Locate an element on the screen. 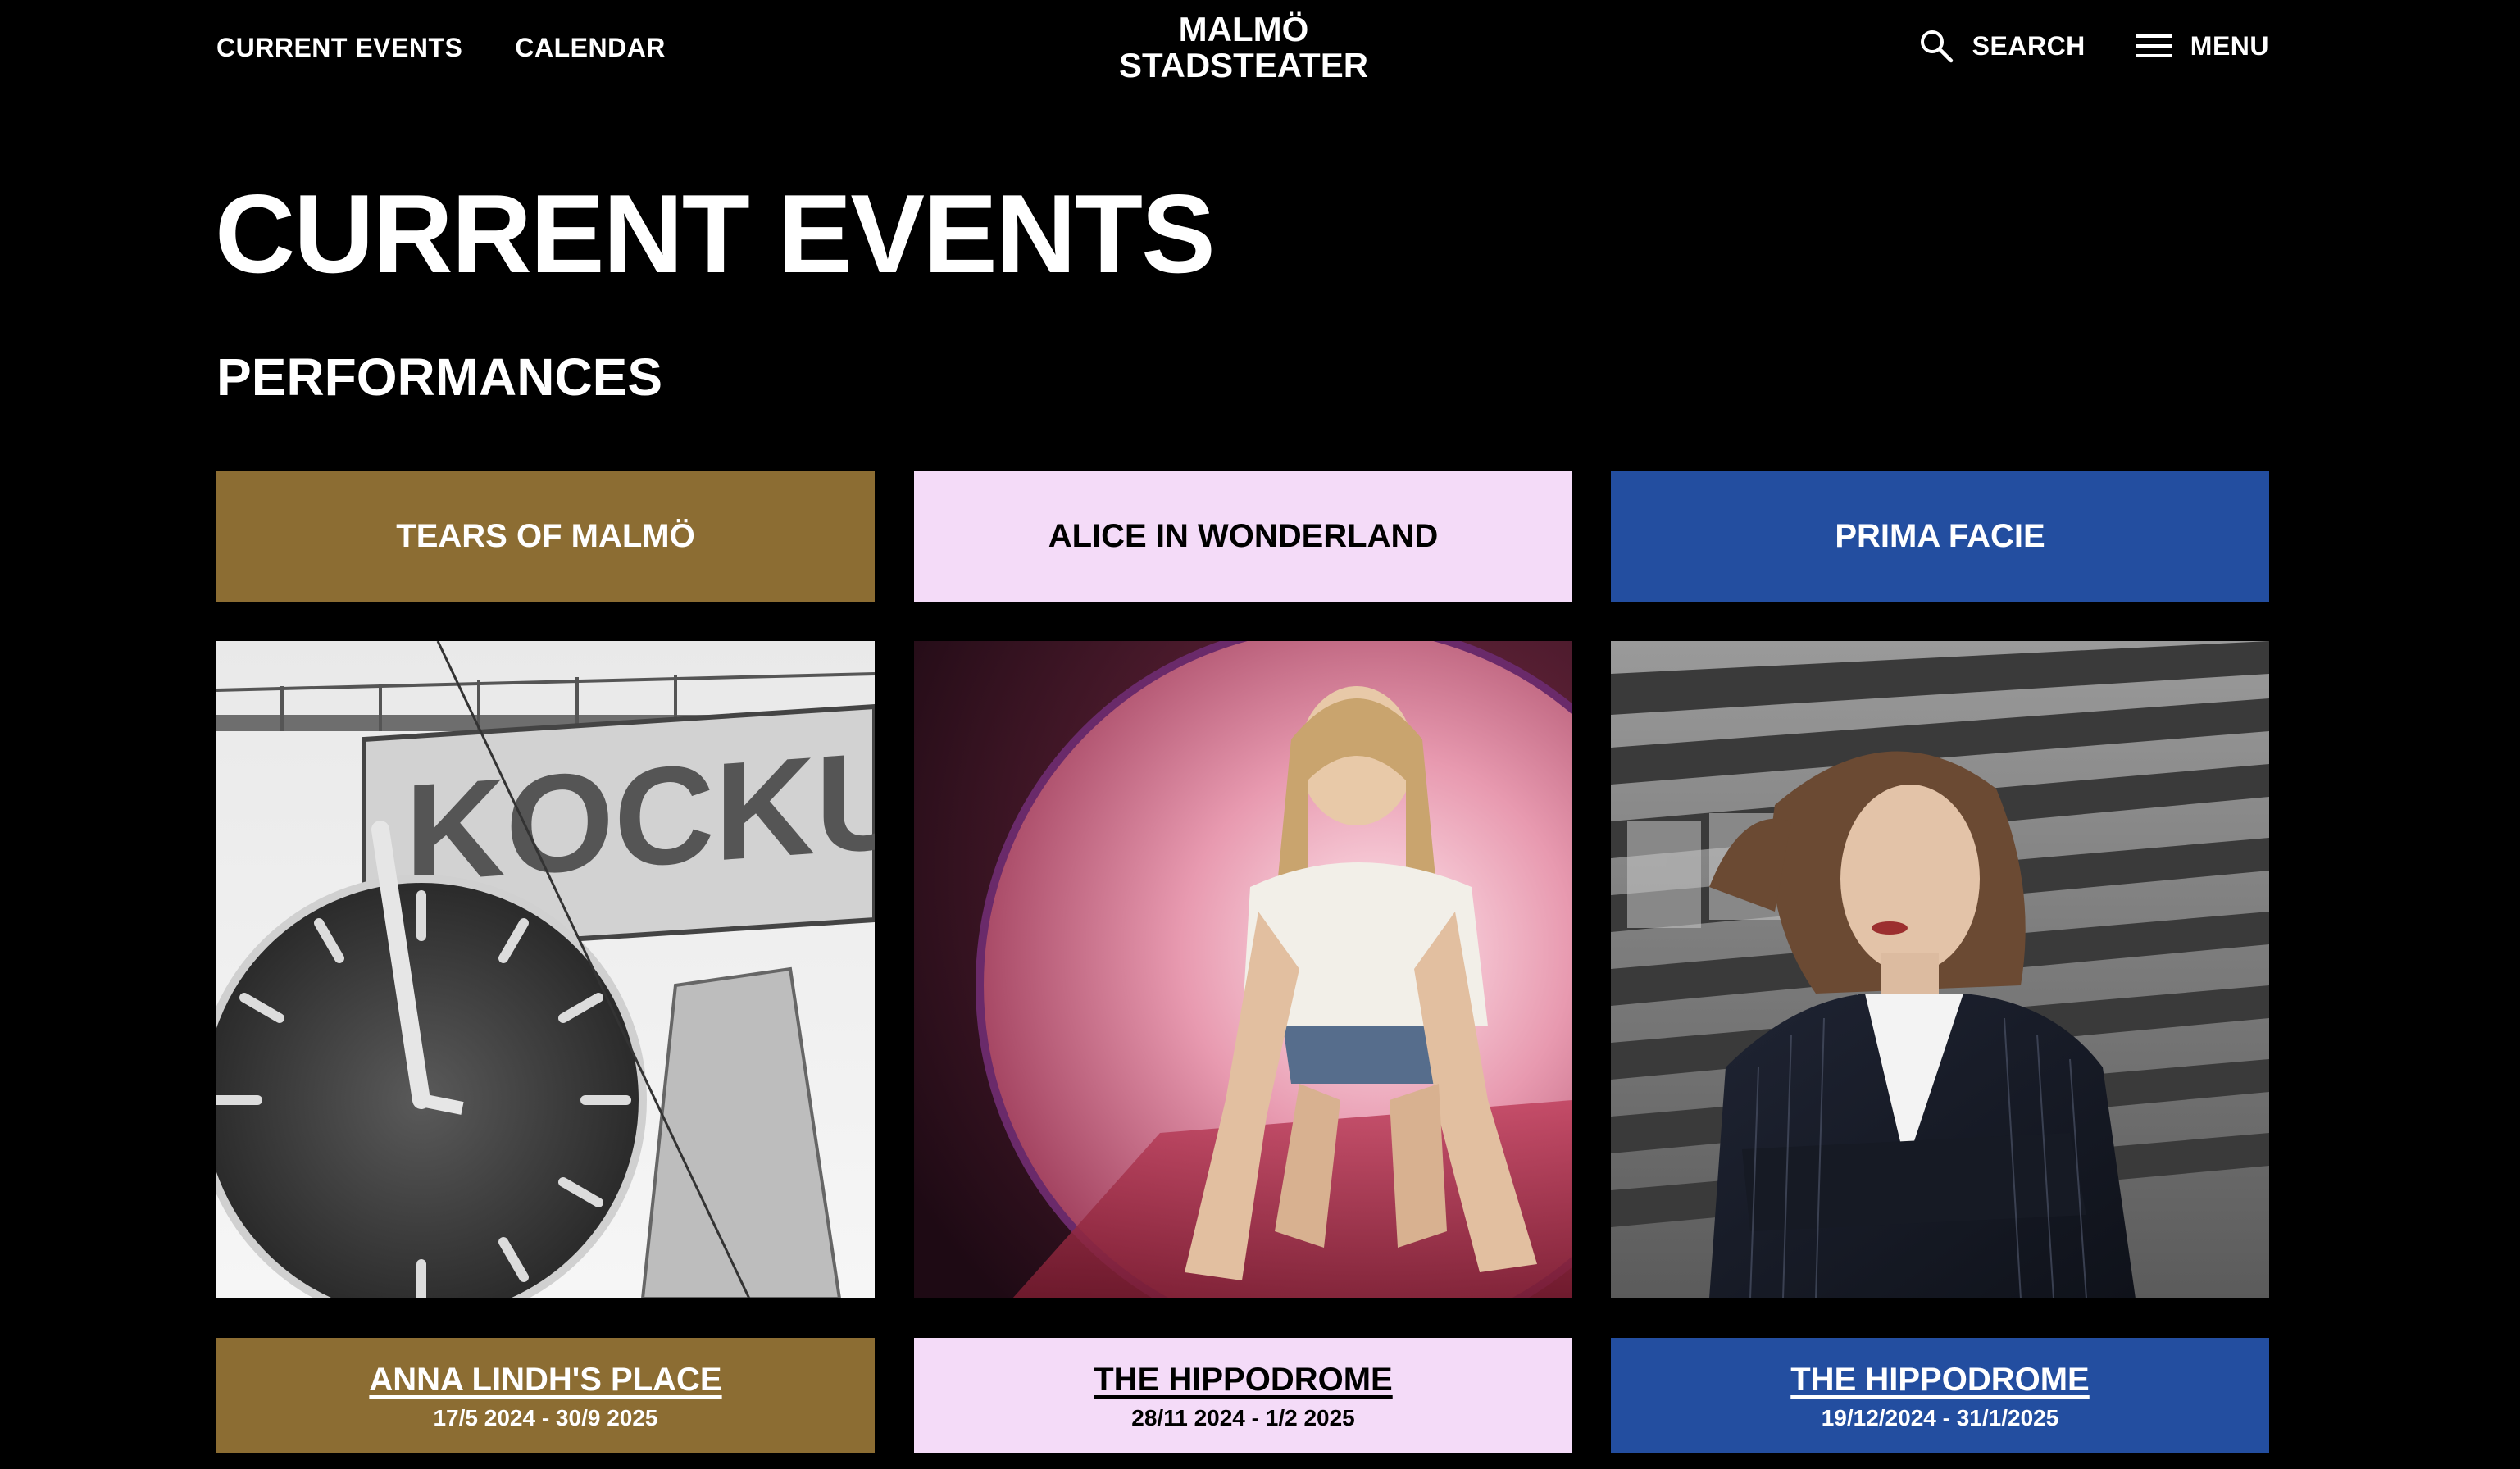 The height and width of the screenshot is (1469, 2520). primary-nav: CURRENT EVENTS CALENDAR is located at coordinates (441, 48).